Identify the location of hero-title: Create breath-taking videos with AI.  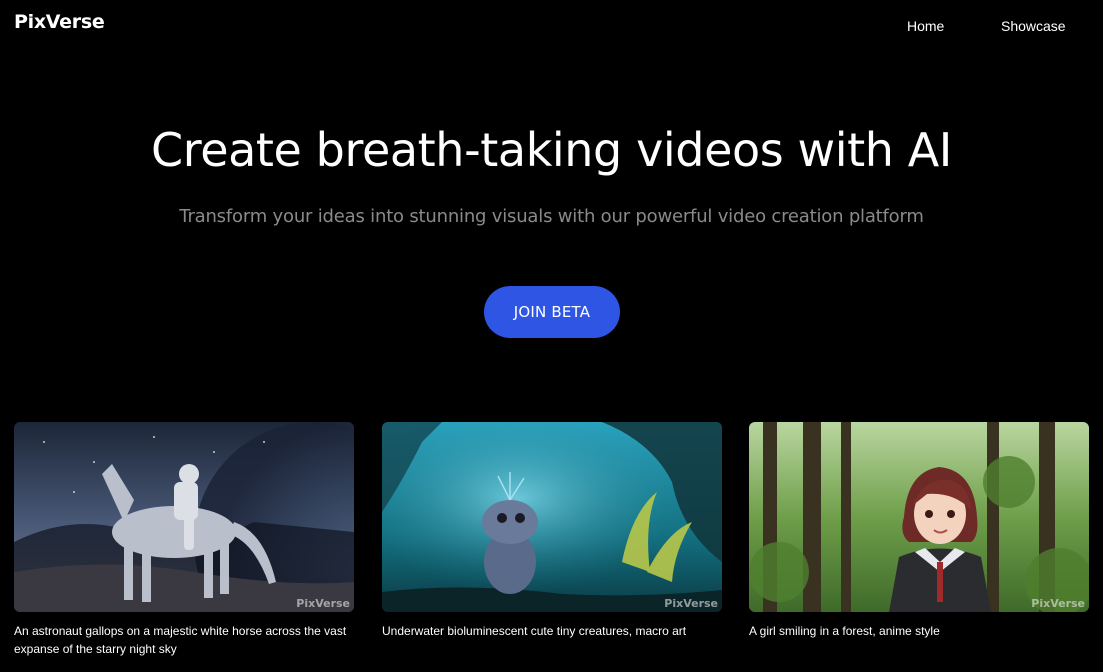
(551, 150).